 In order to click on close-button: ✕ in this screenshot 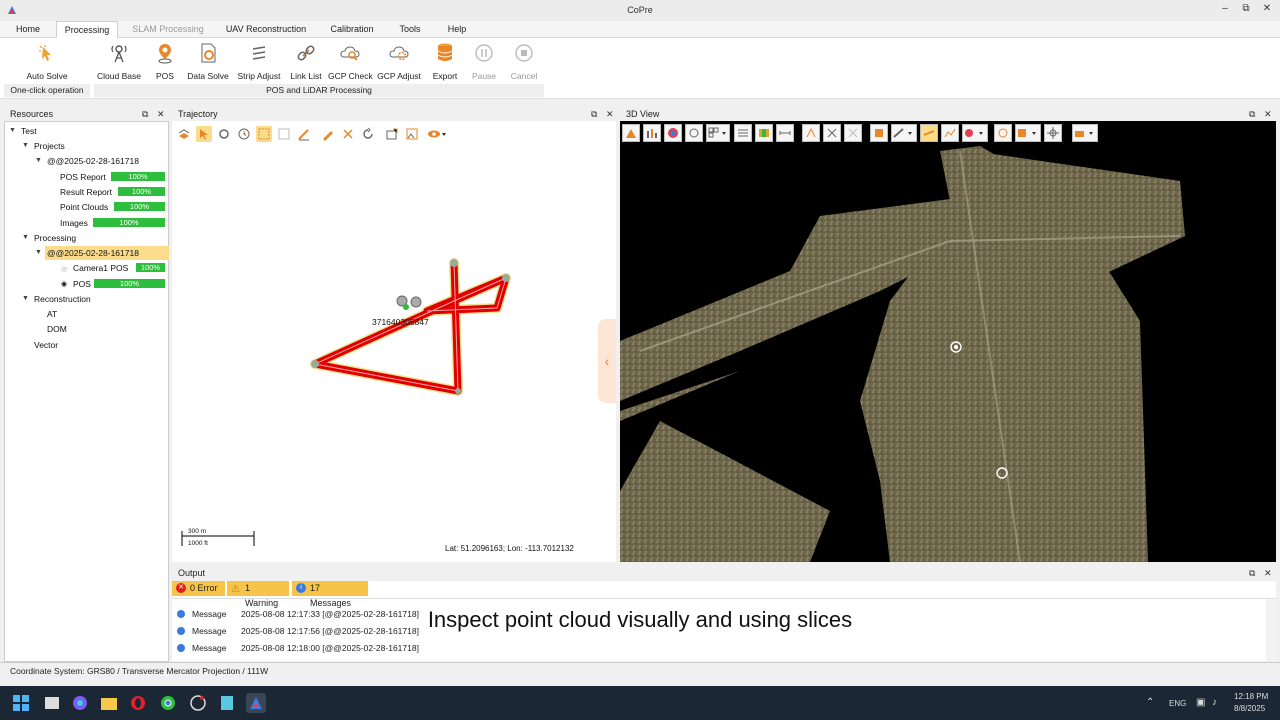, I will do `click(1267, 8)`.